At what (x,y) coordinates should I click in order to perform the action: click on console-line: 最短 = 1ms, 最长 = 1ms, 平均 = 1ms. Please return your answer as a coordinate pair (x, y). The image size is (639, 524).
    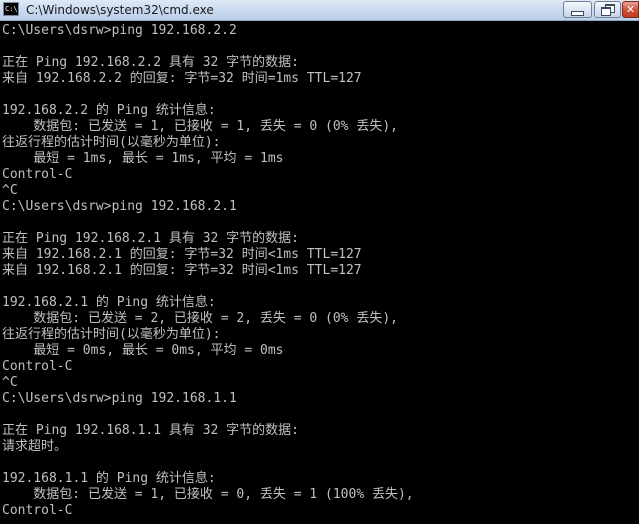
    Looking at the image, I should click on (143, 158).